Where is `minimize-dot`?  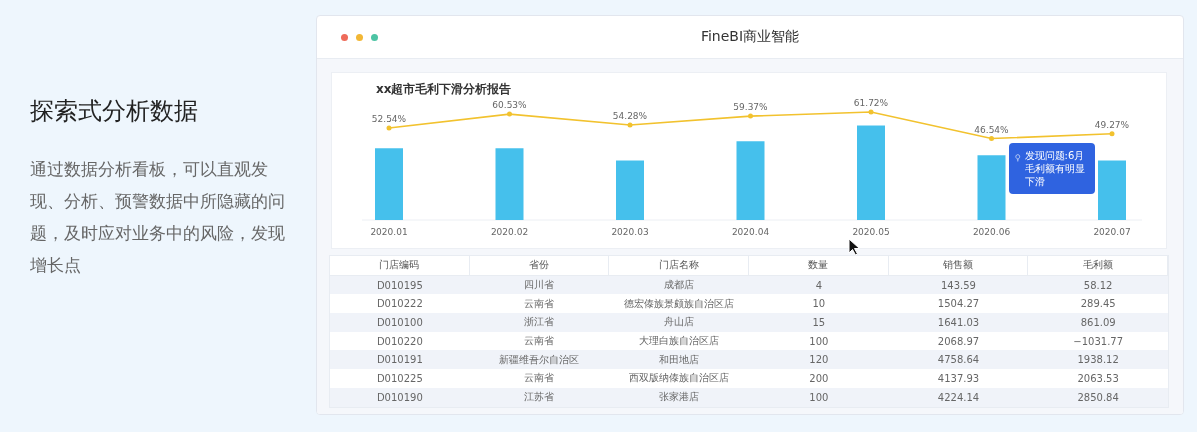
minimize-dot is located at coordinates (359, 37).